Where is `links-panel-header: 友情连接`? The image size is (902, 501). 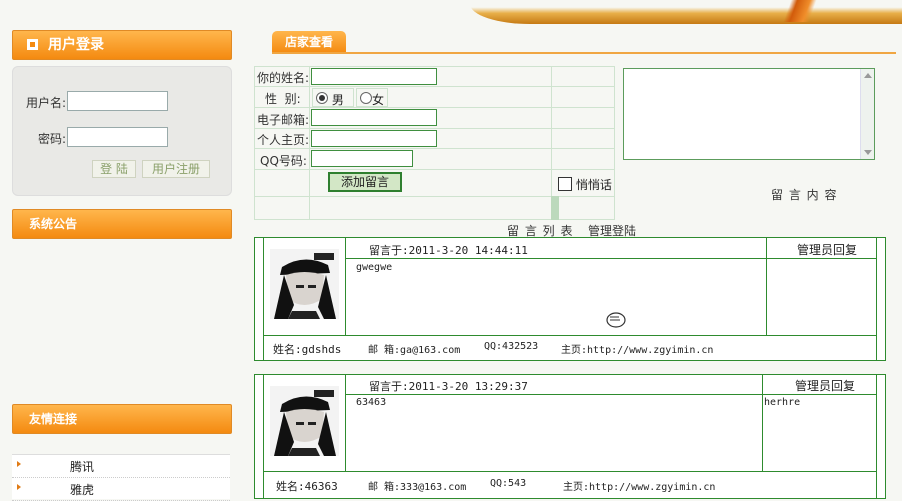 links-panel-header: 友情连接 is located at coordinates (122, 419).